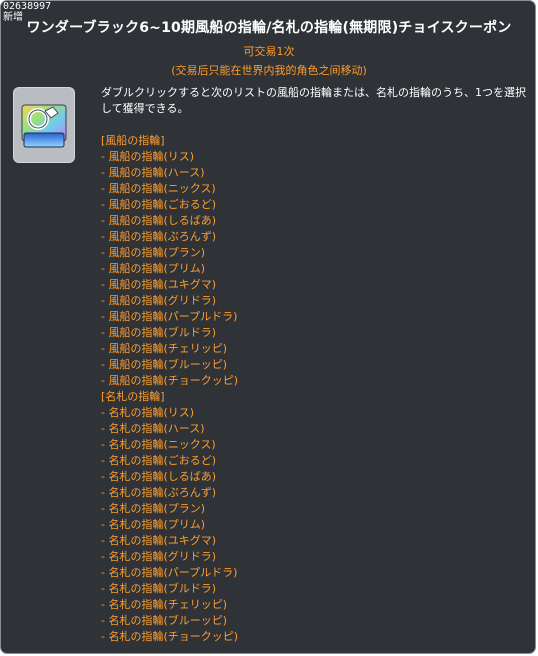  Describe the element at coordinates (164, 604) in the screenshot. I see `list-item: - 名札の指輪(チェリッピ)` at that location.